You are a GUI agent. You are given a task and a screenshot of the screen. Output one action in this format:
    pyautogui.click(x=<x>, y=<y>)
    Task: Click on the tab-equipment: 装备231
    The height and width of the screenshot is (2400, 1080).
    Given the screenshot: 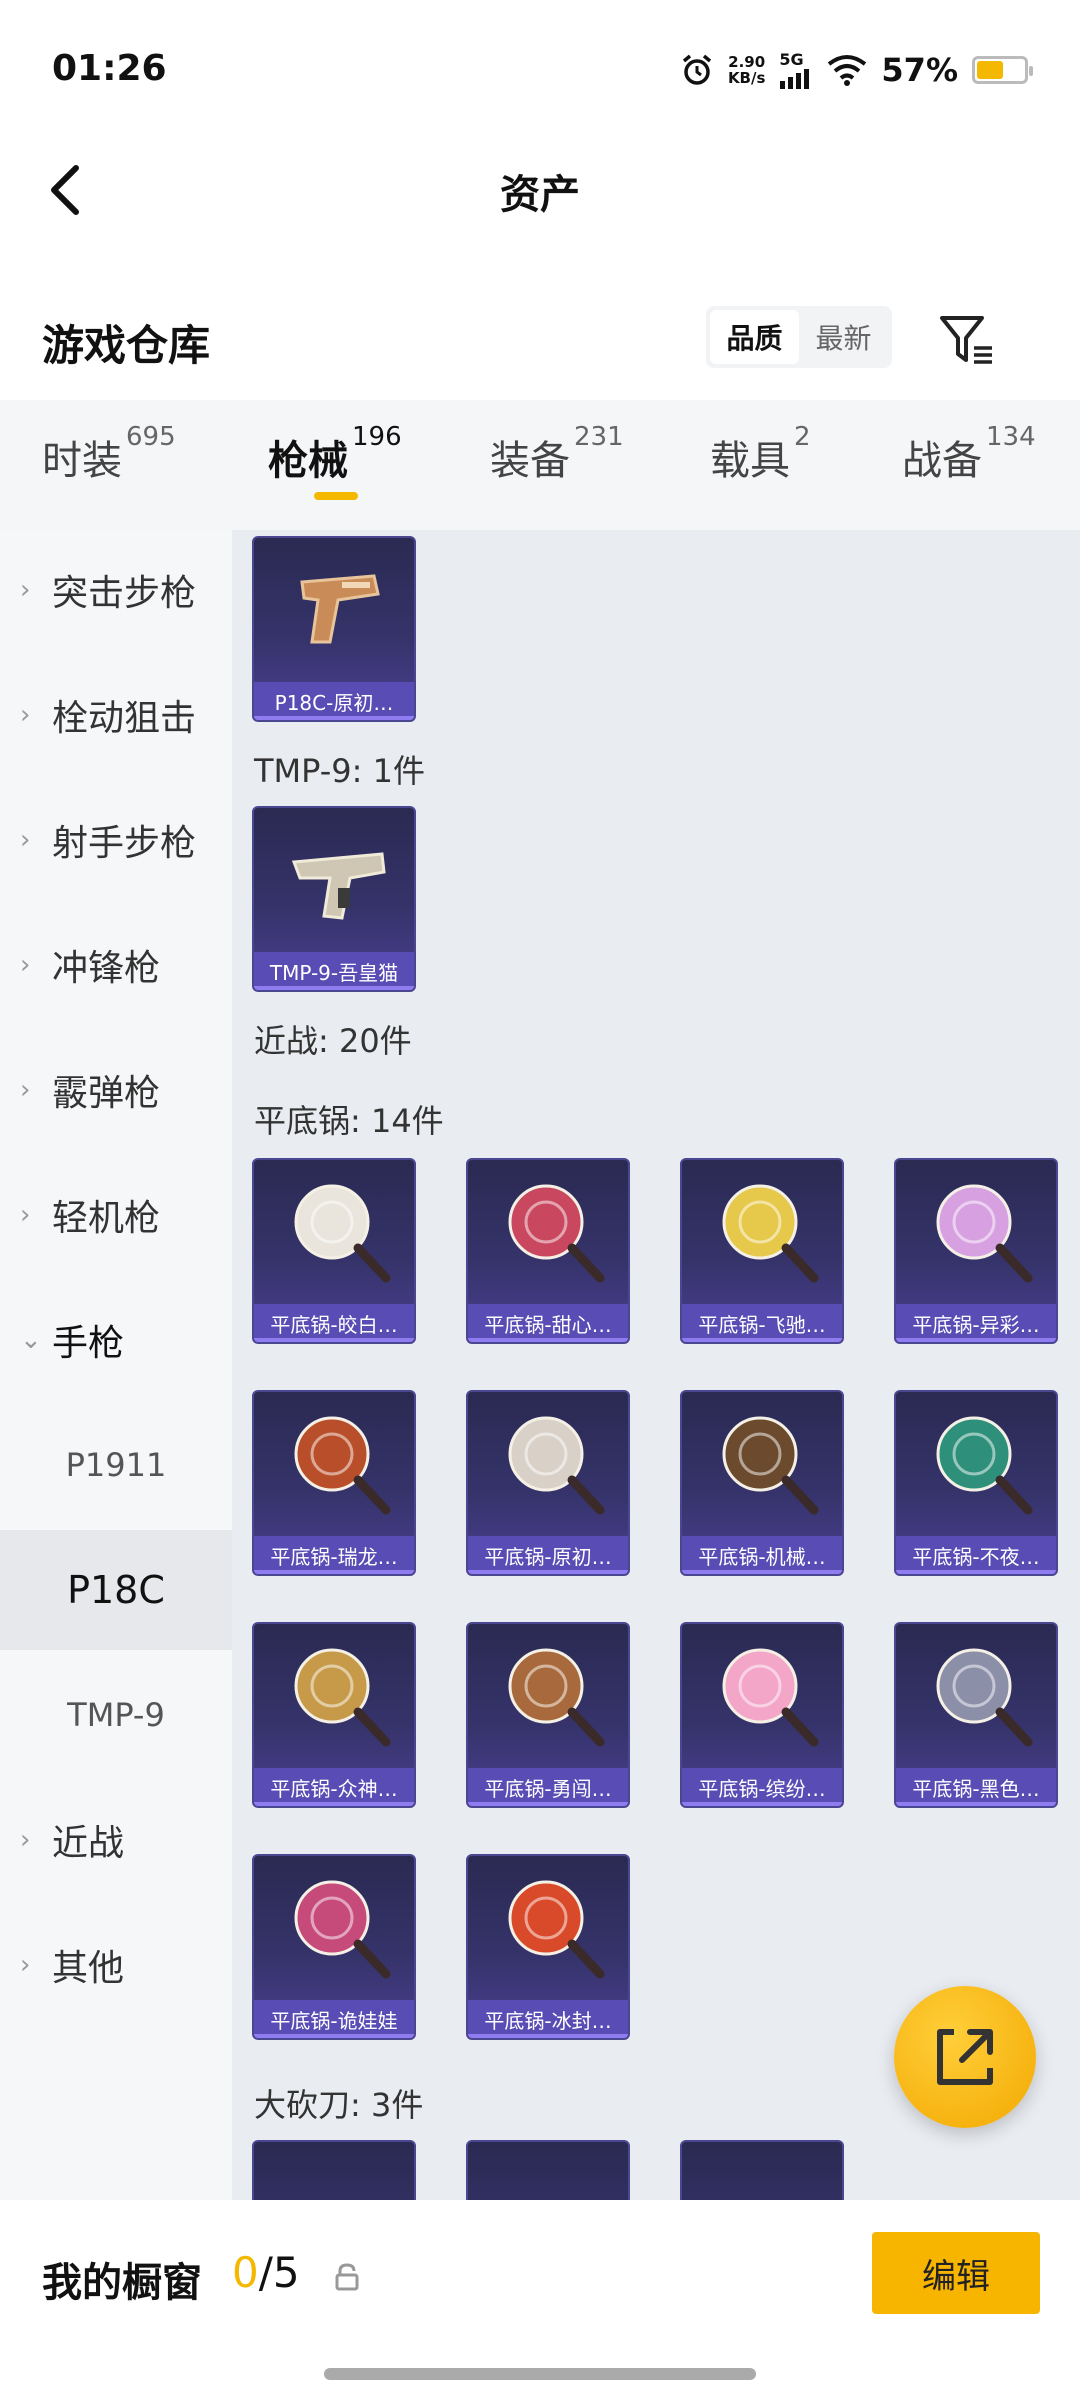 What is the action you would take?
    pyautogui.click(x=557, y=454)
    